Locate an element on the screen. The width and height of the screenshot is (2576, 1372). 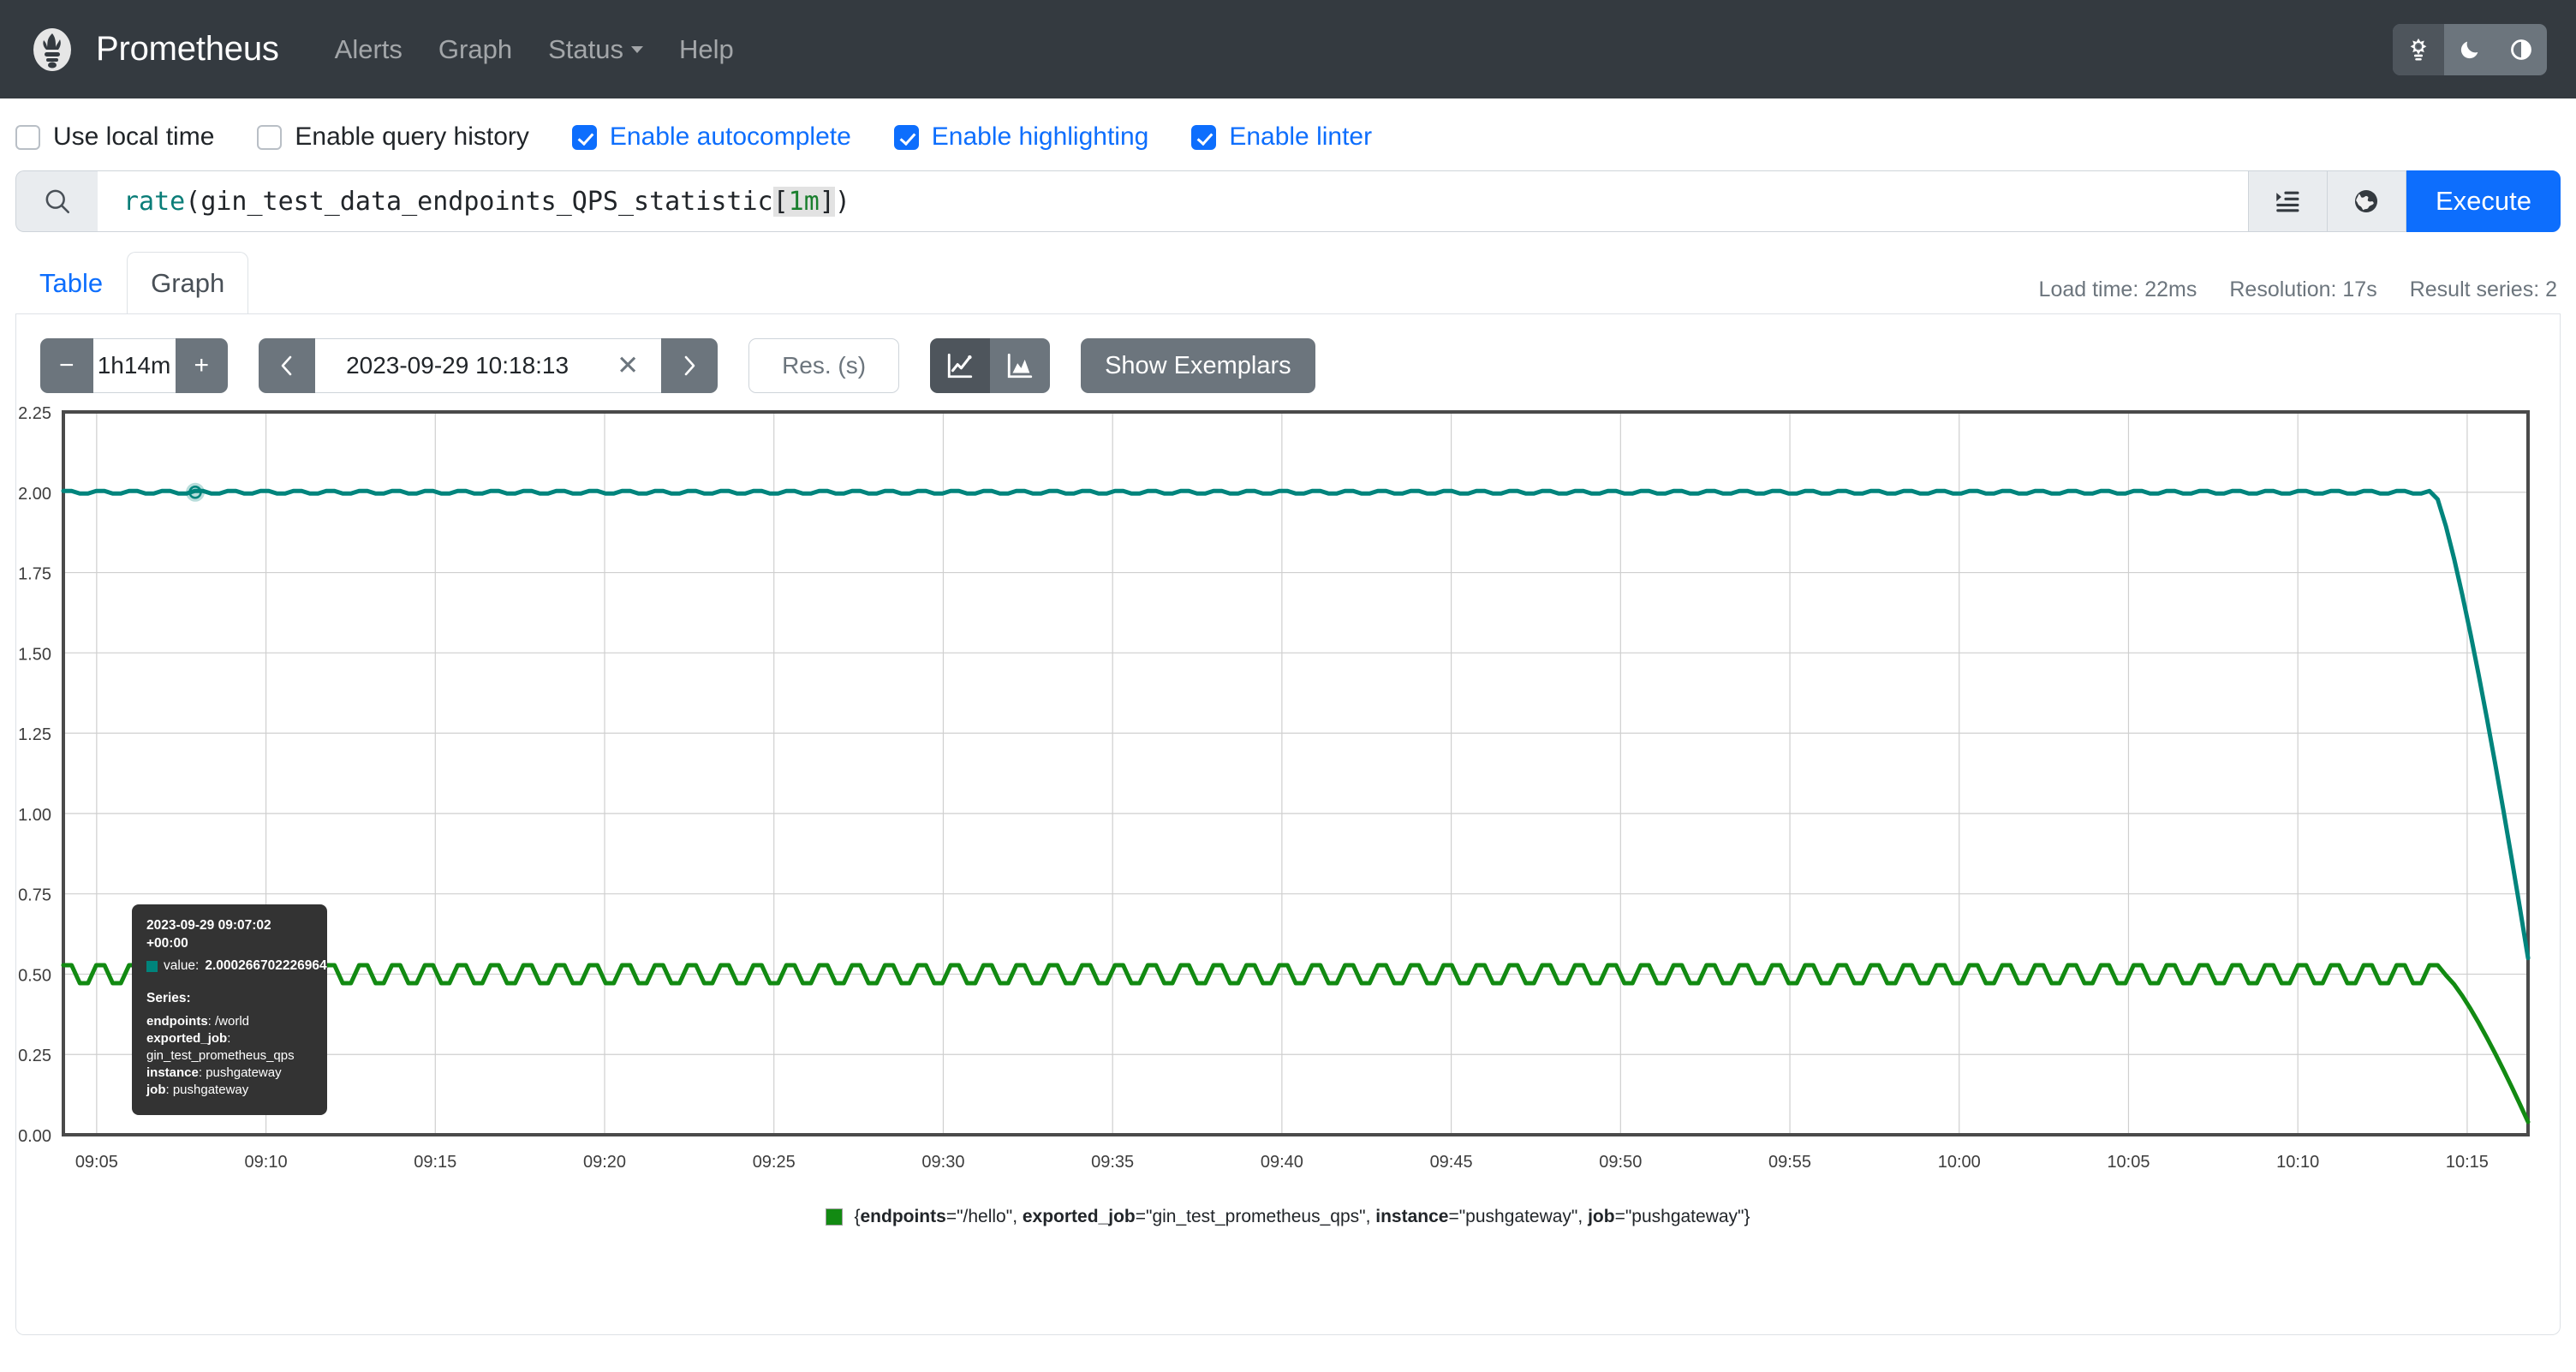
option-enable-autocomplete: Enable autocomplete is located at coordinates (711, 137).